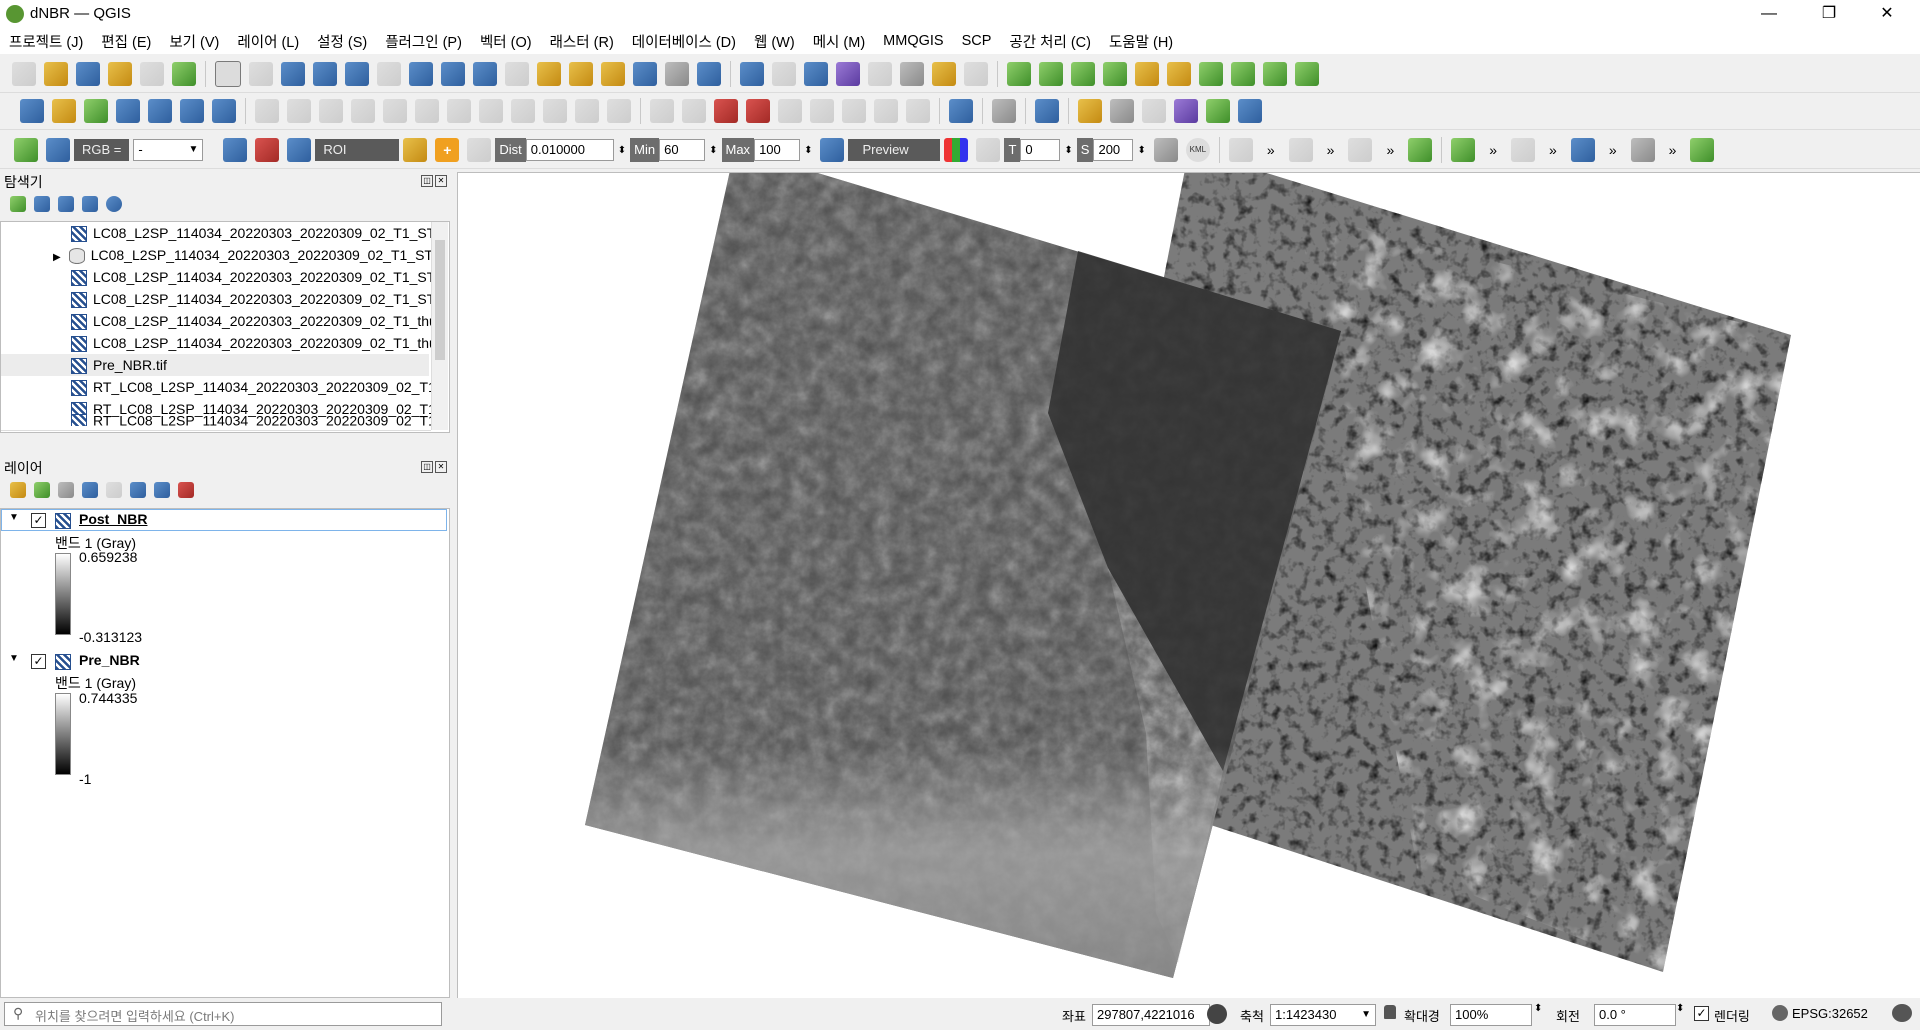 This screenshot has height=1030, width=1920. Describe the element at coordinates (114, 204) in the screenshot. I see `properties-icon` at that location.